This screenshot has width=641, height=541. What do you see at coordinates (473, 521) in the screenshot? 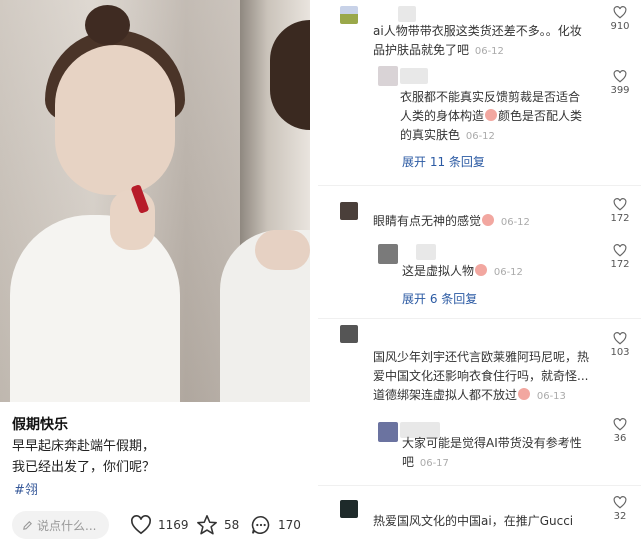
I see `comment-text: 热爱国风文化的中国ai，在推广Gucci` at bounding box center [473, 521].